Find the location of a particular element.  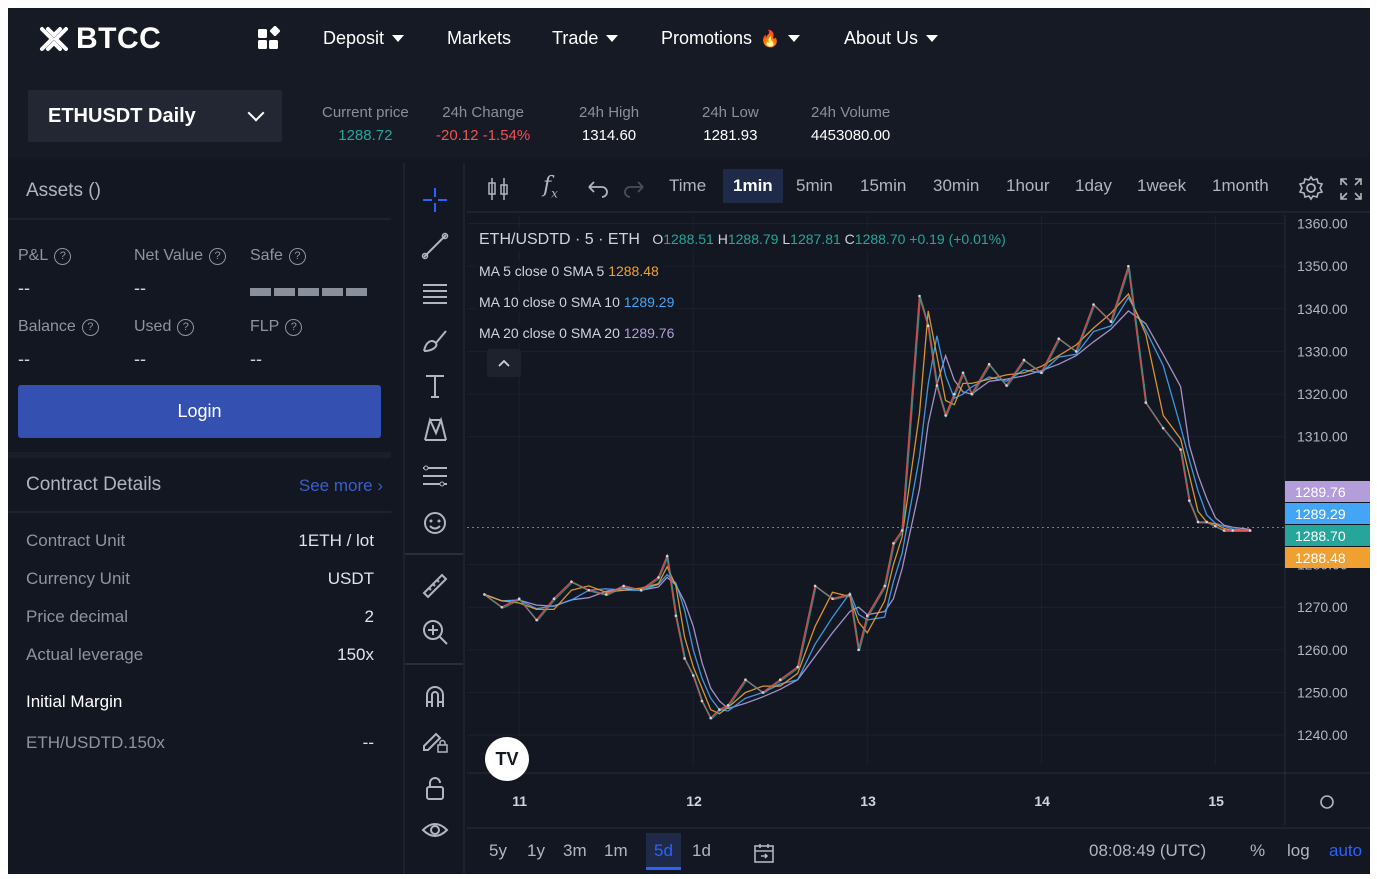

apps-grid-icon is located at coordinates (270, 39).